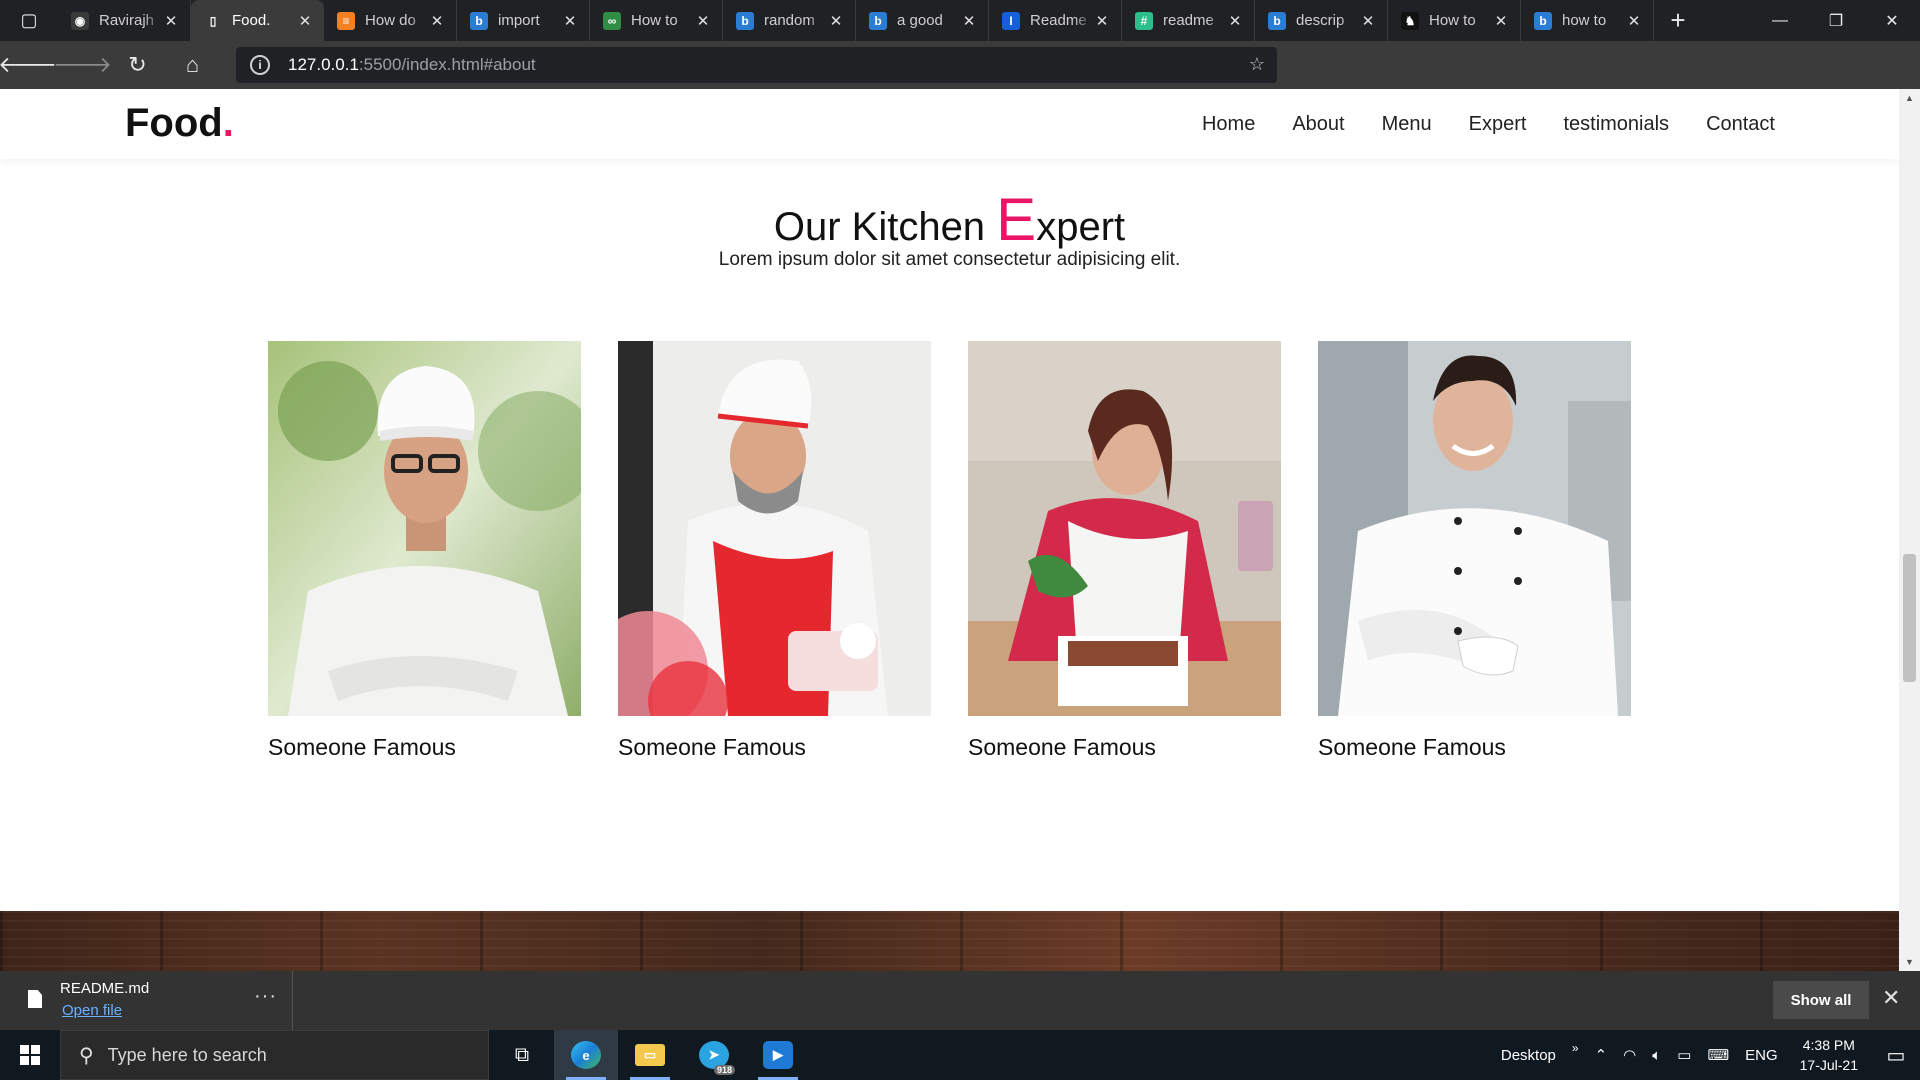 This screenshot has height=1080, width=1920. What do you see at coordinates (586, 1055) in the screenshot?
I see `edge-taskbar-icon: e` at bounding box center [586, 1055].